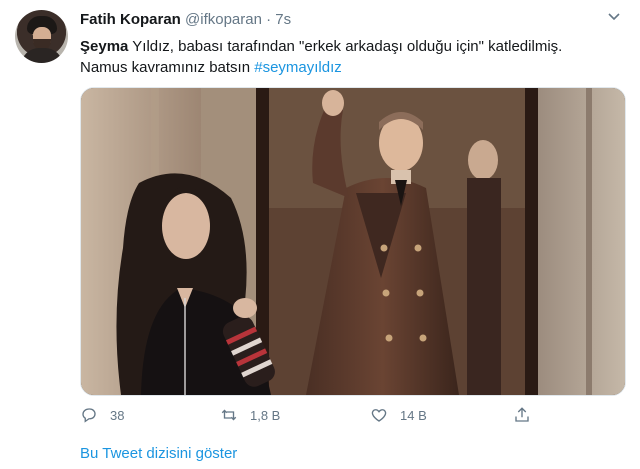 This screenshot has height=469, width=640. Describe the element at coordinates (522, 414) in the screenshot. I see `share-icon` at that location.